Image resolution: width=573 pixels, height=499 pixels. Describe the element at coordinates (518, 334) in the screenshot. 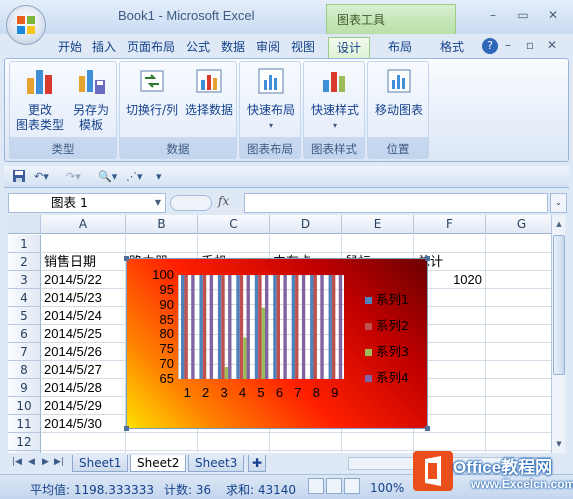

I see `cell-g6` at that location.